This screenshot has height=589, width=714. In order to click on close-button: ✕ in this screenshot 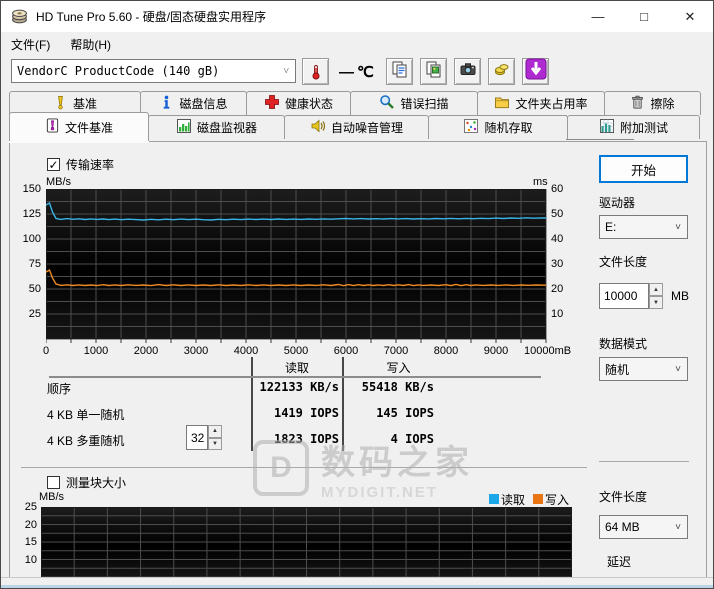, I will do `click(690, 16)`.